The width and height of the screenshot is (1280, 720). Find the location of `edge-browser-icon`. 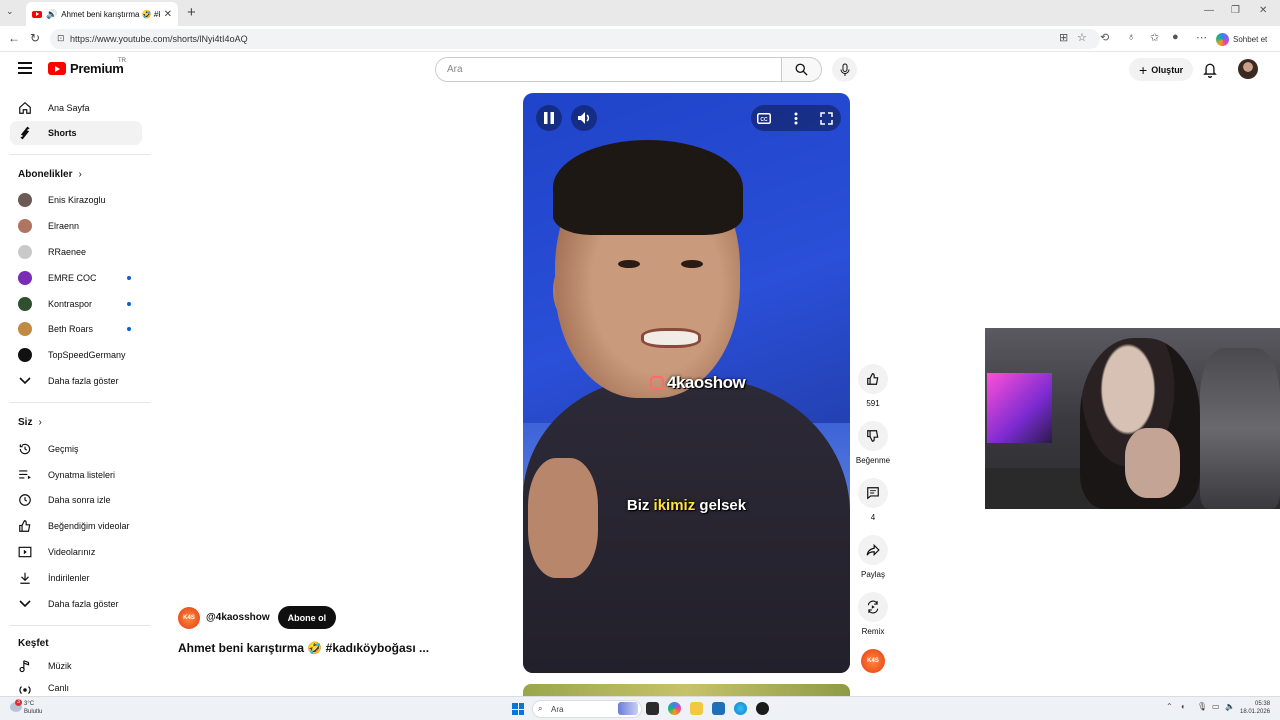

edge-browser-icon is located at coordinates (740, 708).